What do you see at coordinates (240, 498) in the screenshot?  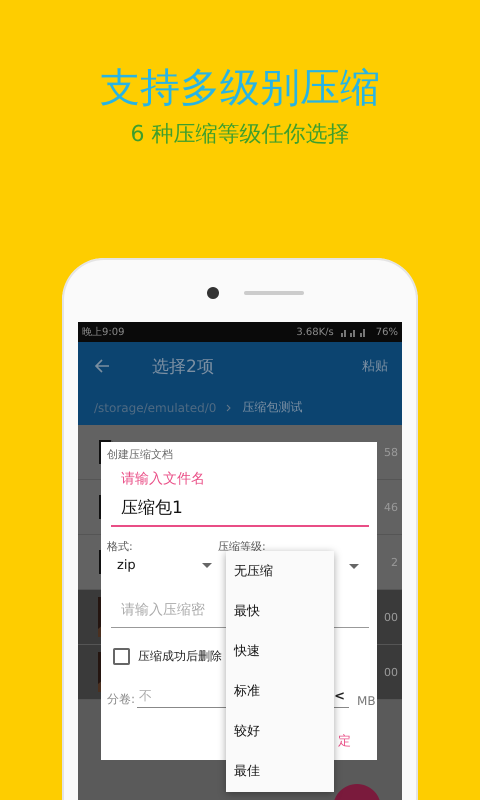 I see `file-name-field: 请输入文件名 压缩包1` at bounding box center [240, 498].